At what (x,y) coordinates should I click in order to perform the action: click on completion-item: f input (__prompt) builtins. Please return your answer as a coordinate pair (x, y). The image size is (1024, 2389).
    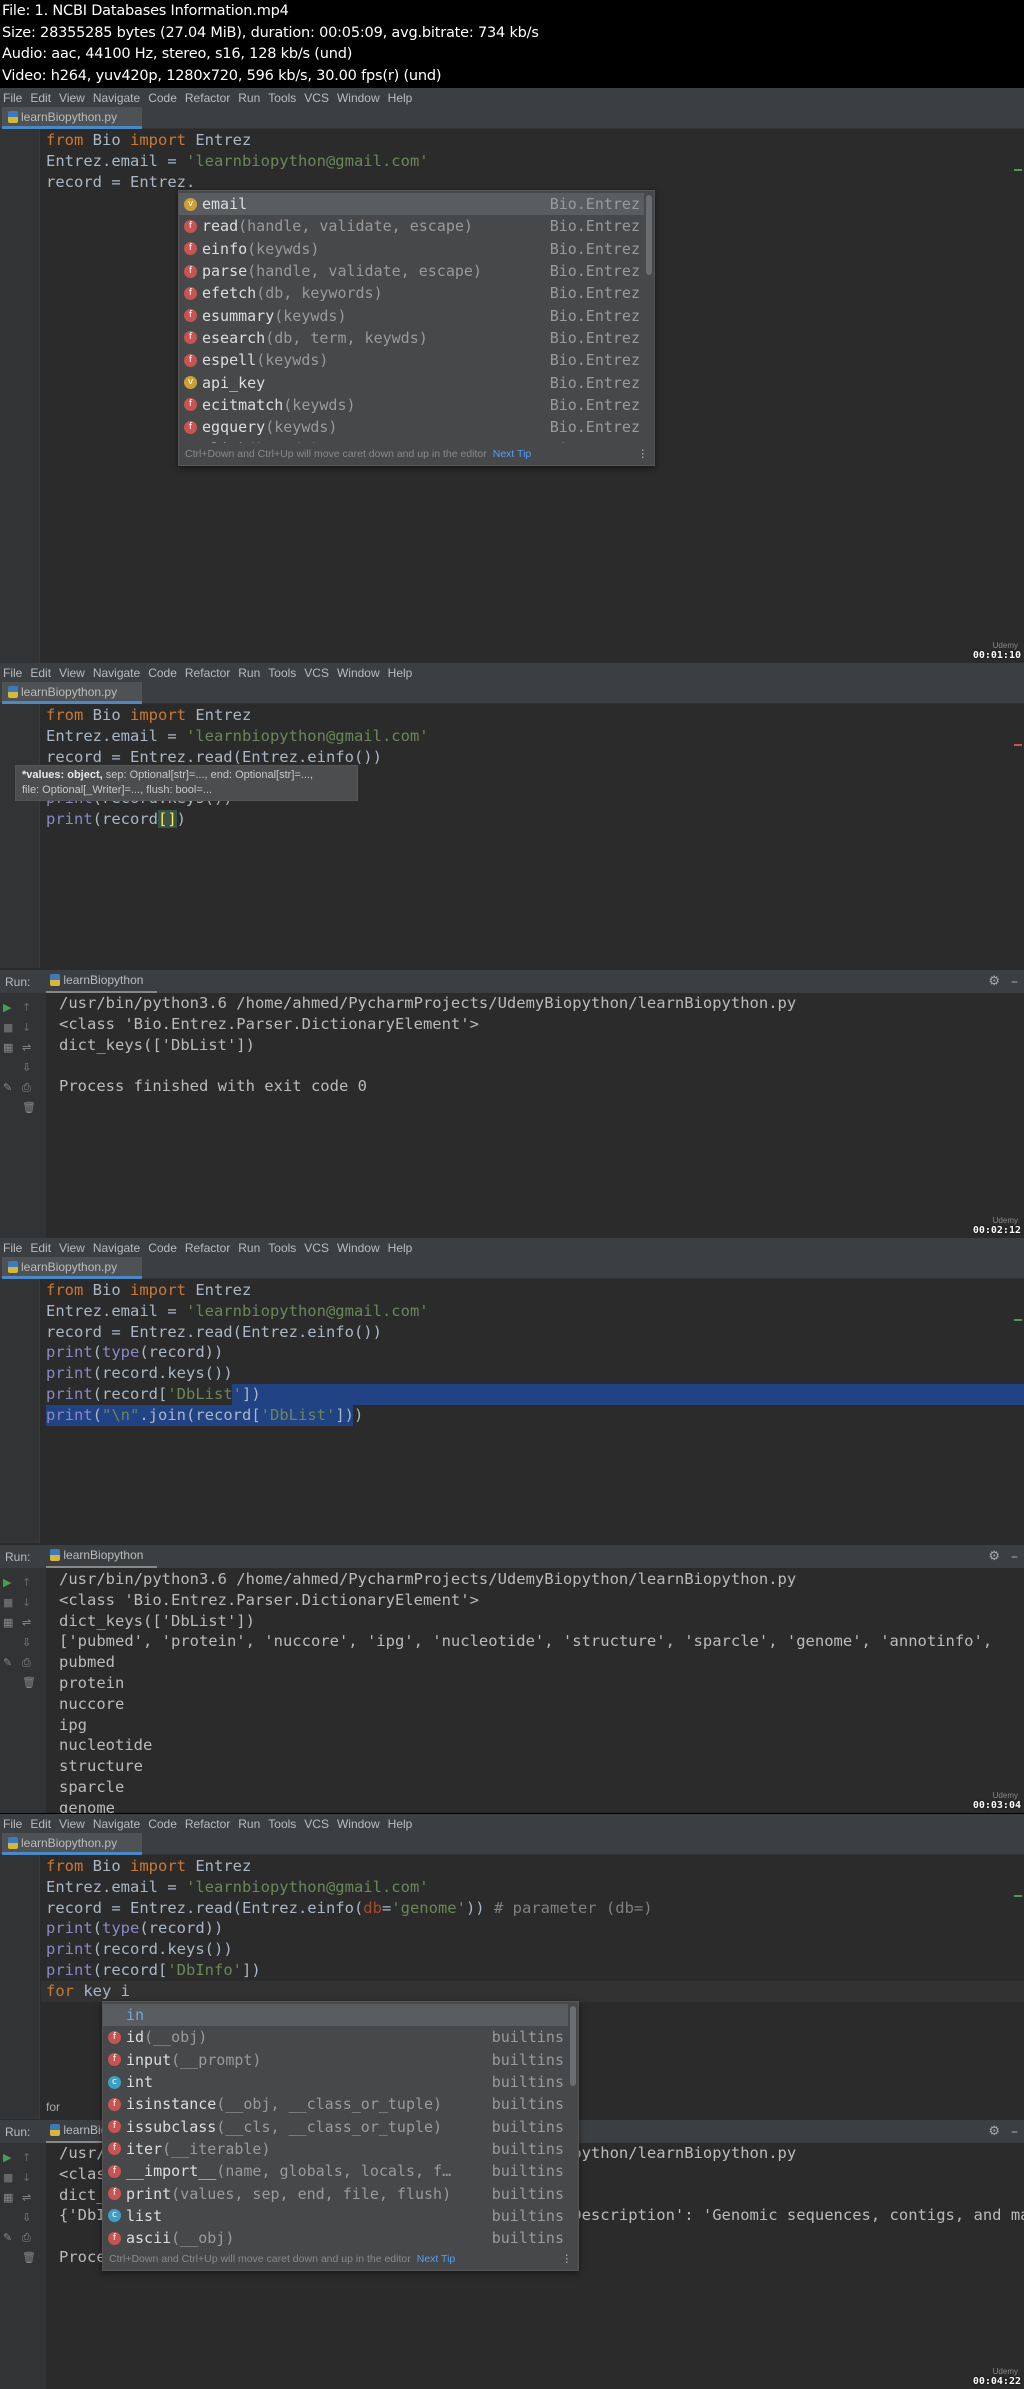
    Looking at the image, I should click on (335, 2060).